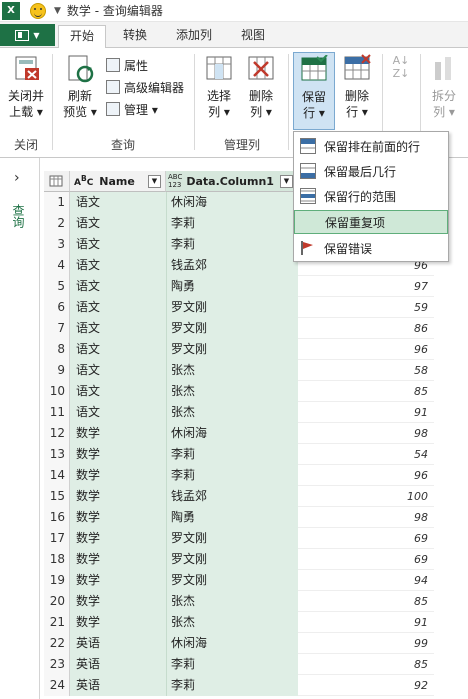 This screenshot has height=699, width=468. I want to click on table-row: 8 语文 罗文刚 96, so click(239, 349).